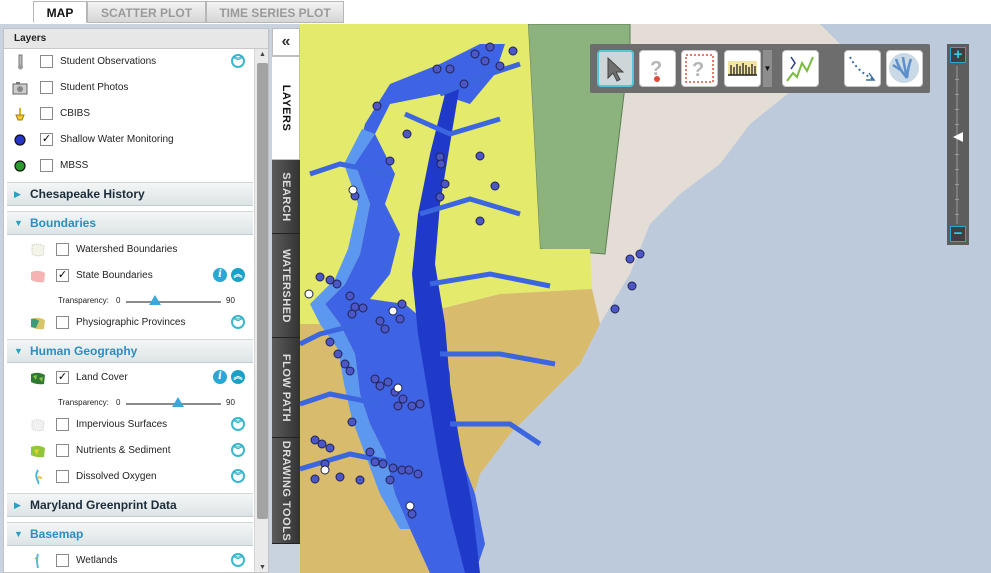 Image resolution: width=991 pixels, height=573 pixels. What do you see at coordinates (173, 302) in the screenshot?
I see `slider-track` at bounding box center [173, 302].